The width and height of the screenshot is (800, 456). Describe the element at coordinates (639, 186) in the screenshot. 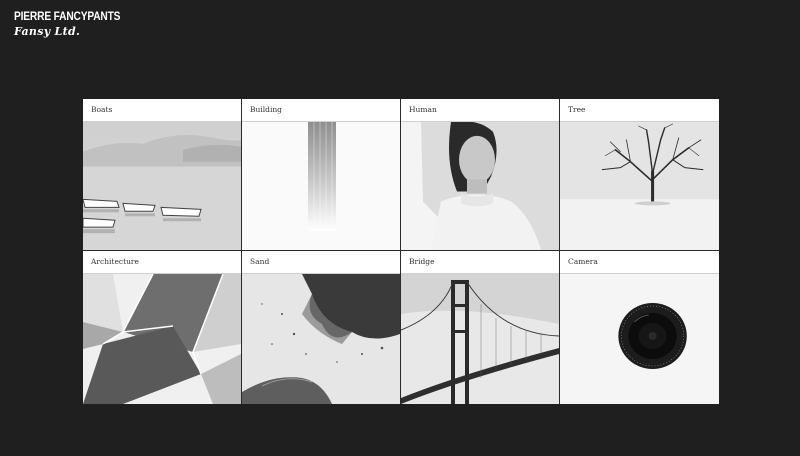

I see `tree-photo` at that location.